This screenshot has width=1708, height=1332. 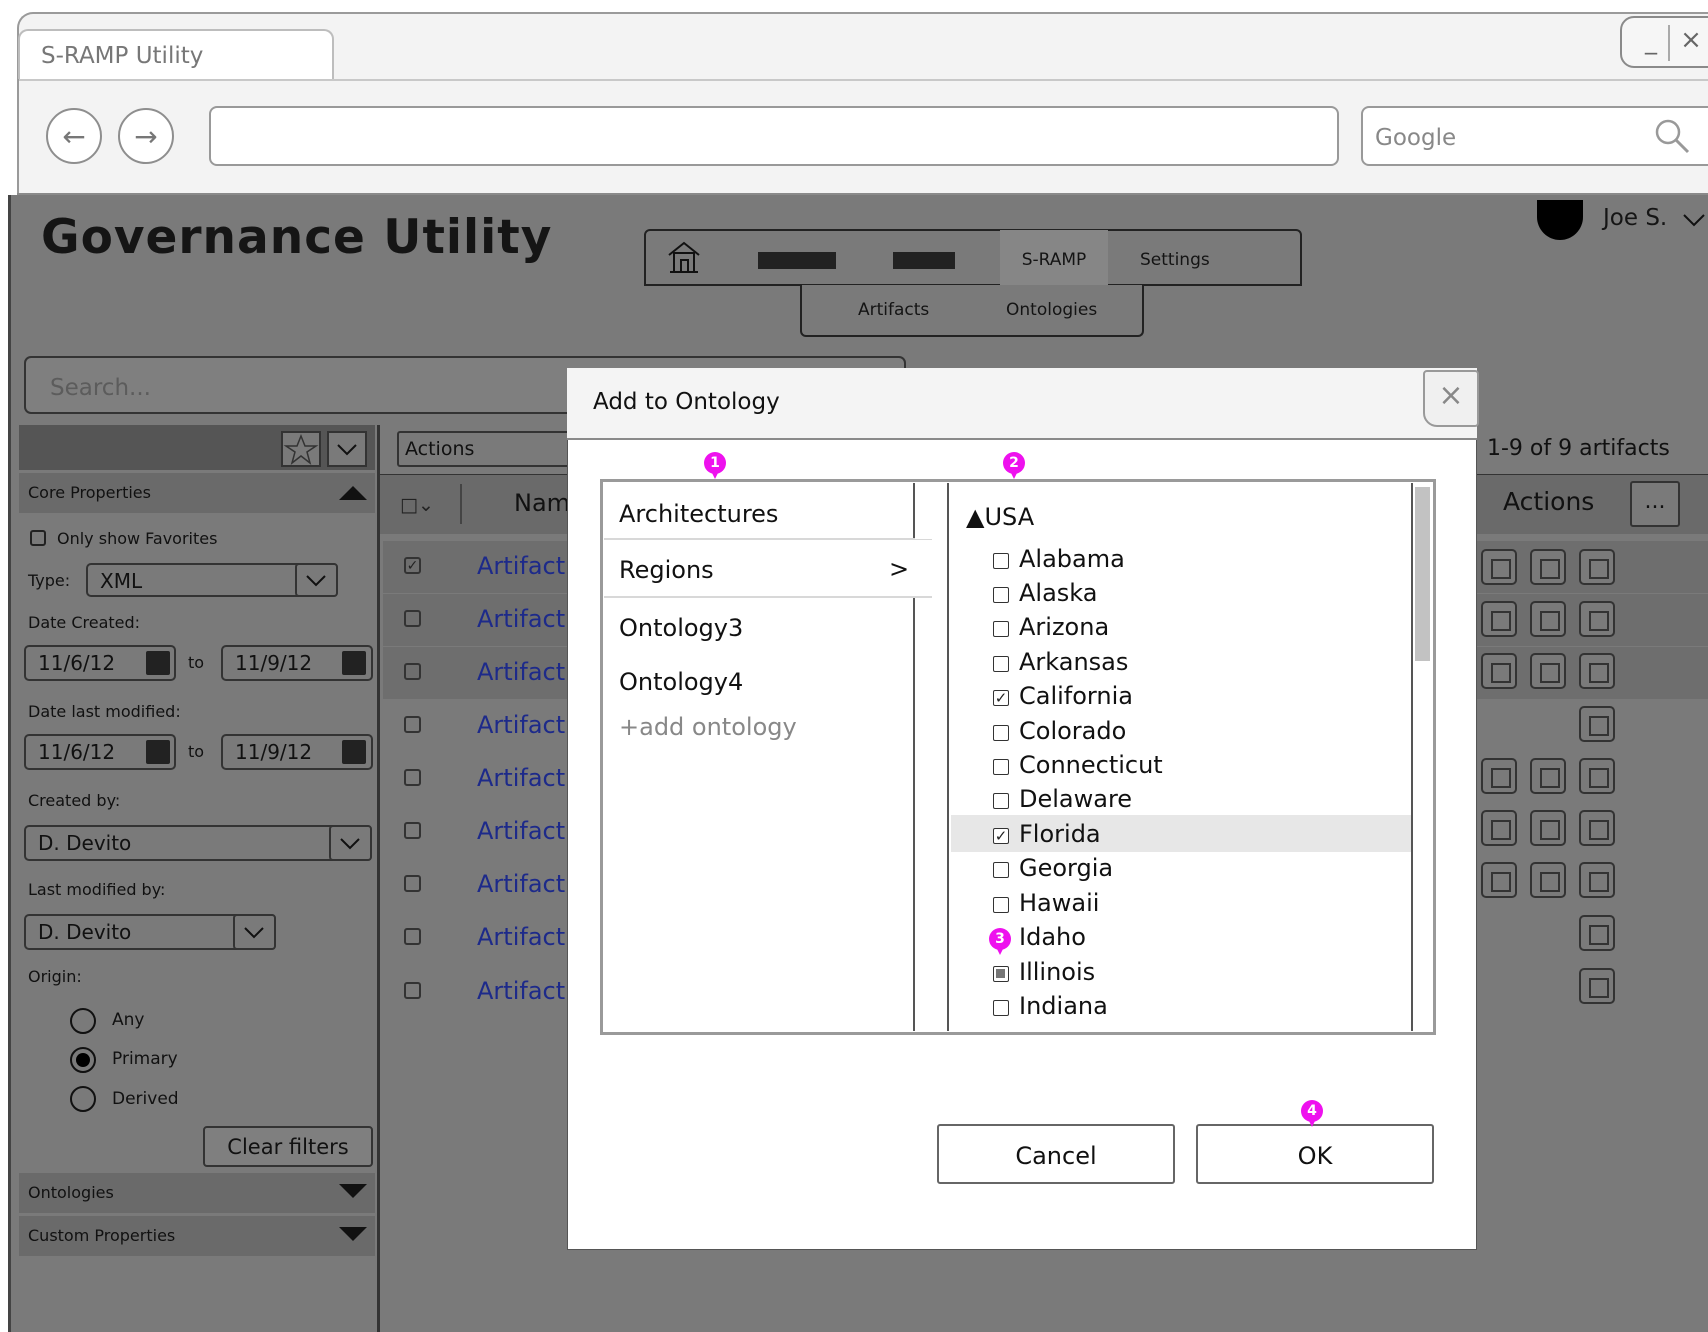 I want to click on user-name: Joe S., so click(x=1635, y=218).